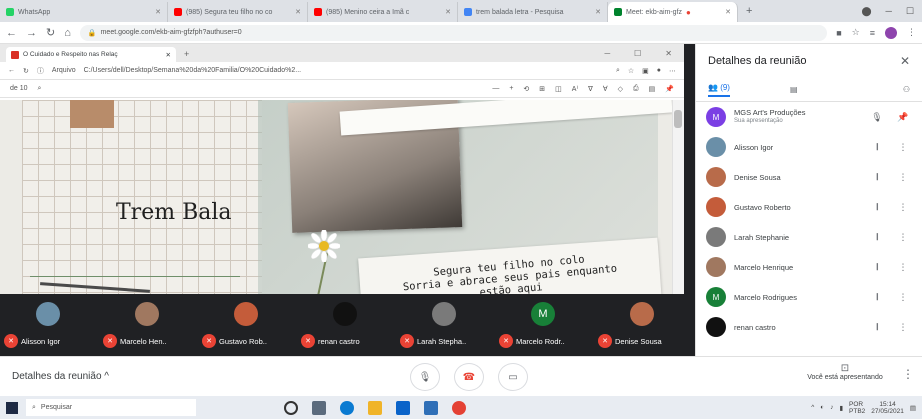 Image resolution: width=922 pixels, height=419 pixels. I want to click on browser-tab-youtube-2: (985) Menino ceira a Imã c ✕, so click(383, 12).